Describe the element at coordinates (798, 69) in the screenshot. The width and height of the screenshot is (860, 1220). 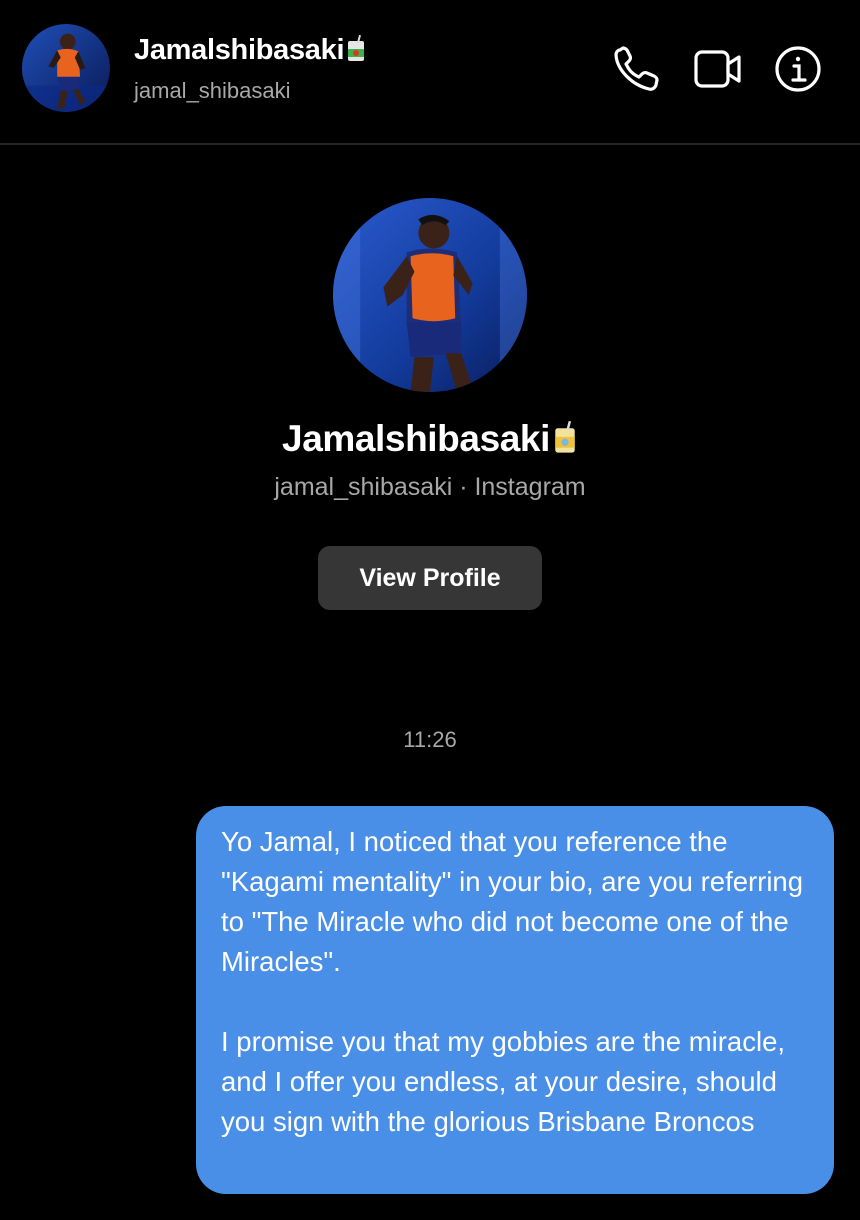
I see `info-icon` at that location.